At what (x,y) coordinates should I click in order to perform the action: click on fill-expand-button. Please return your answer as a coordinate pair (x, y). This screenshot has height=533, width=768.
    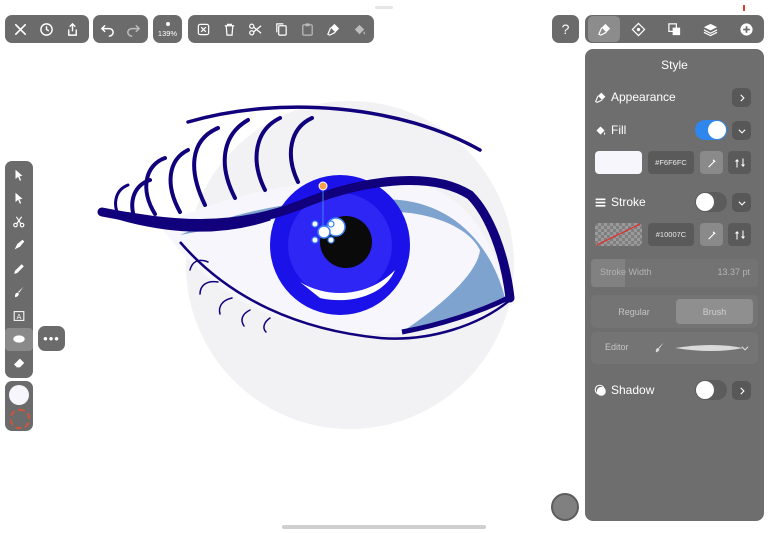
    Looking at the image, I should click on (741, 130).